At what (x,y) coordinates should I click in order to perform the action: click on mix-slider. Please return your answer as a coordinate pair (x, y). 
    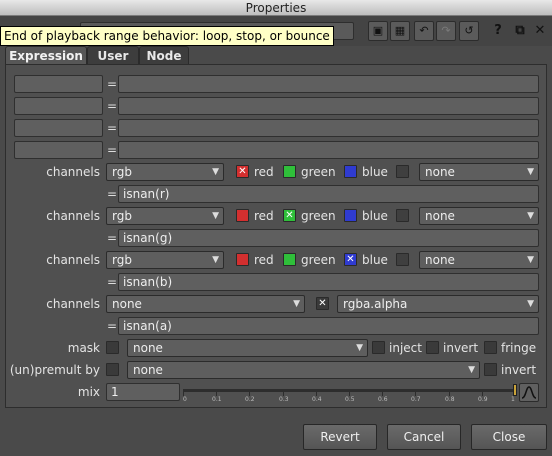
    Looking at the image, I should click on (350, 390).